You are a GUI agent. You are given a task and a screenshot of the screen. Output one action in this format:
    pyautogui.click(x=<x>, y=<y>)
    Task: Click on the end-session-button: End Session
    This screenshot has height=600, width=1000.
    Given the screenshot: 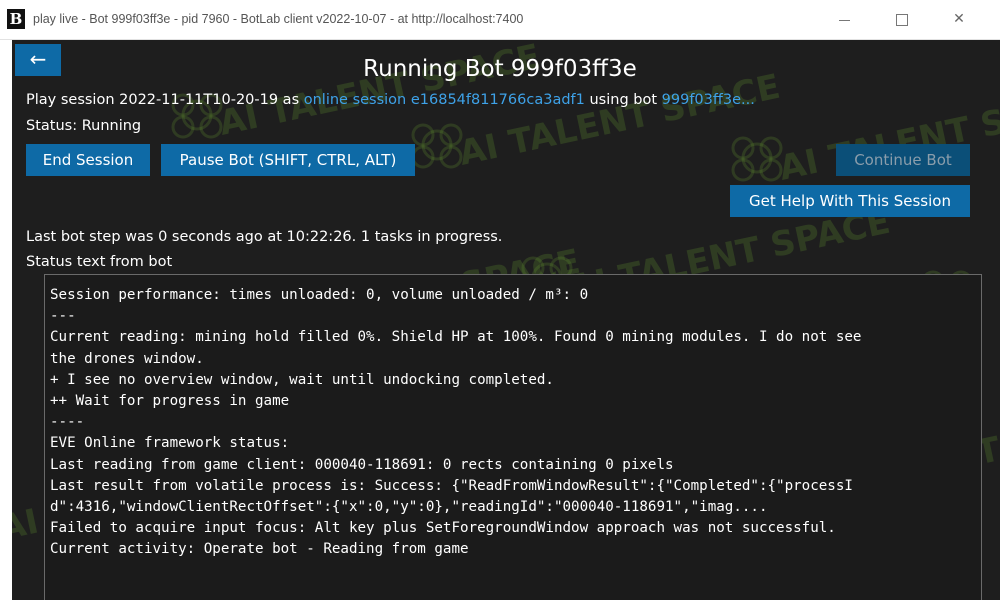 What is the action you would take?
    pyautogui.click(x=88, y=160)
    